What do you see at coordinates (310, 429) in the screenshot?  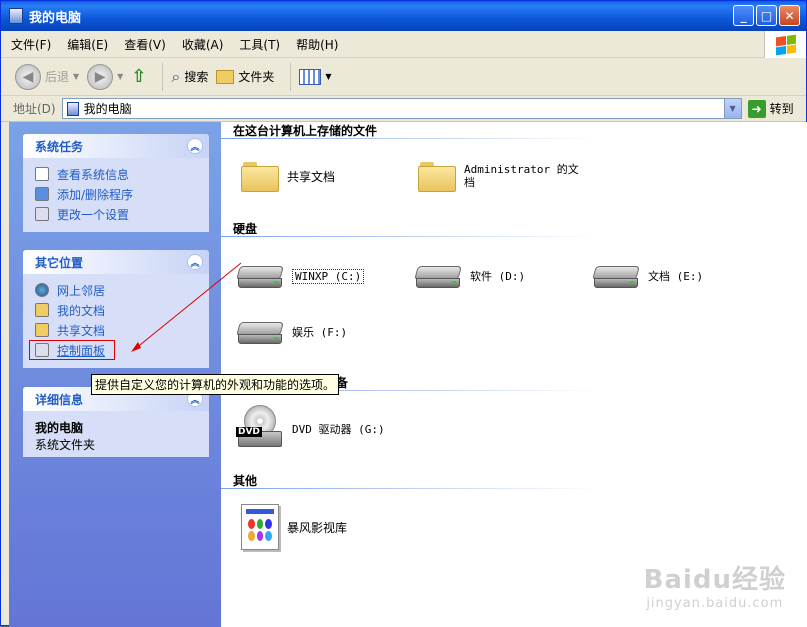 I see `drive-g-dvd: DVD DVD 驱动器 (G:)` at bounding box center [310, 429].